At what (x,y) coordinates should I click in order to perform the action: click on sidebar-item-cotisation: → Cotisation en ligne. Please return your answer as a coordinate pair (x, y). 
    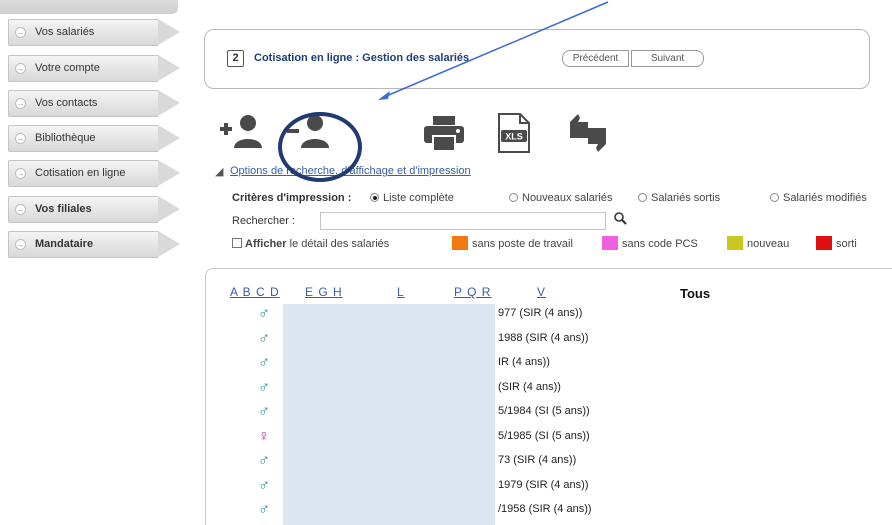
    Looking at the image, I should click on (95, 173).